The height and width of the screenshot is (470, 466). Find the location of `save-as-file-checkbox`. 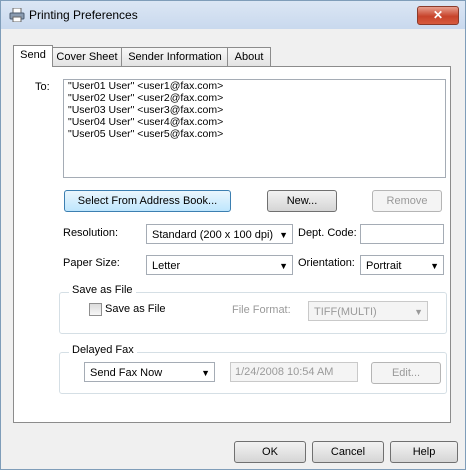

save-as-file-checkbox is located at coordinates (95, 309).